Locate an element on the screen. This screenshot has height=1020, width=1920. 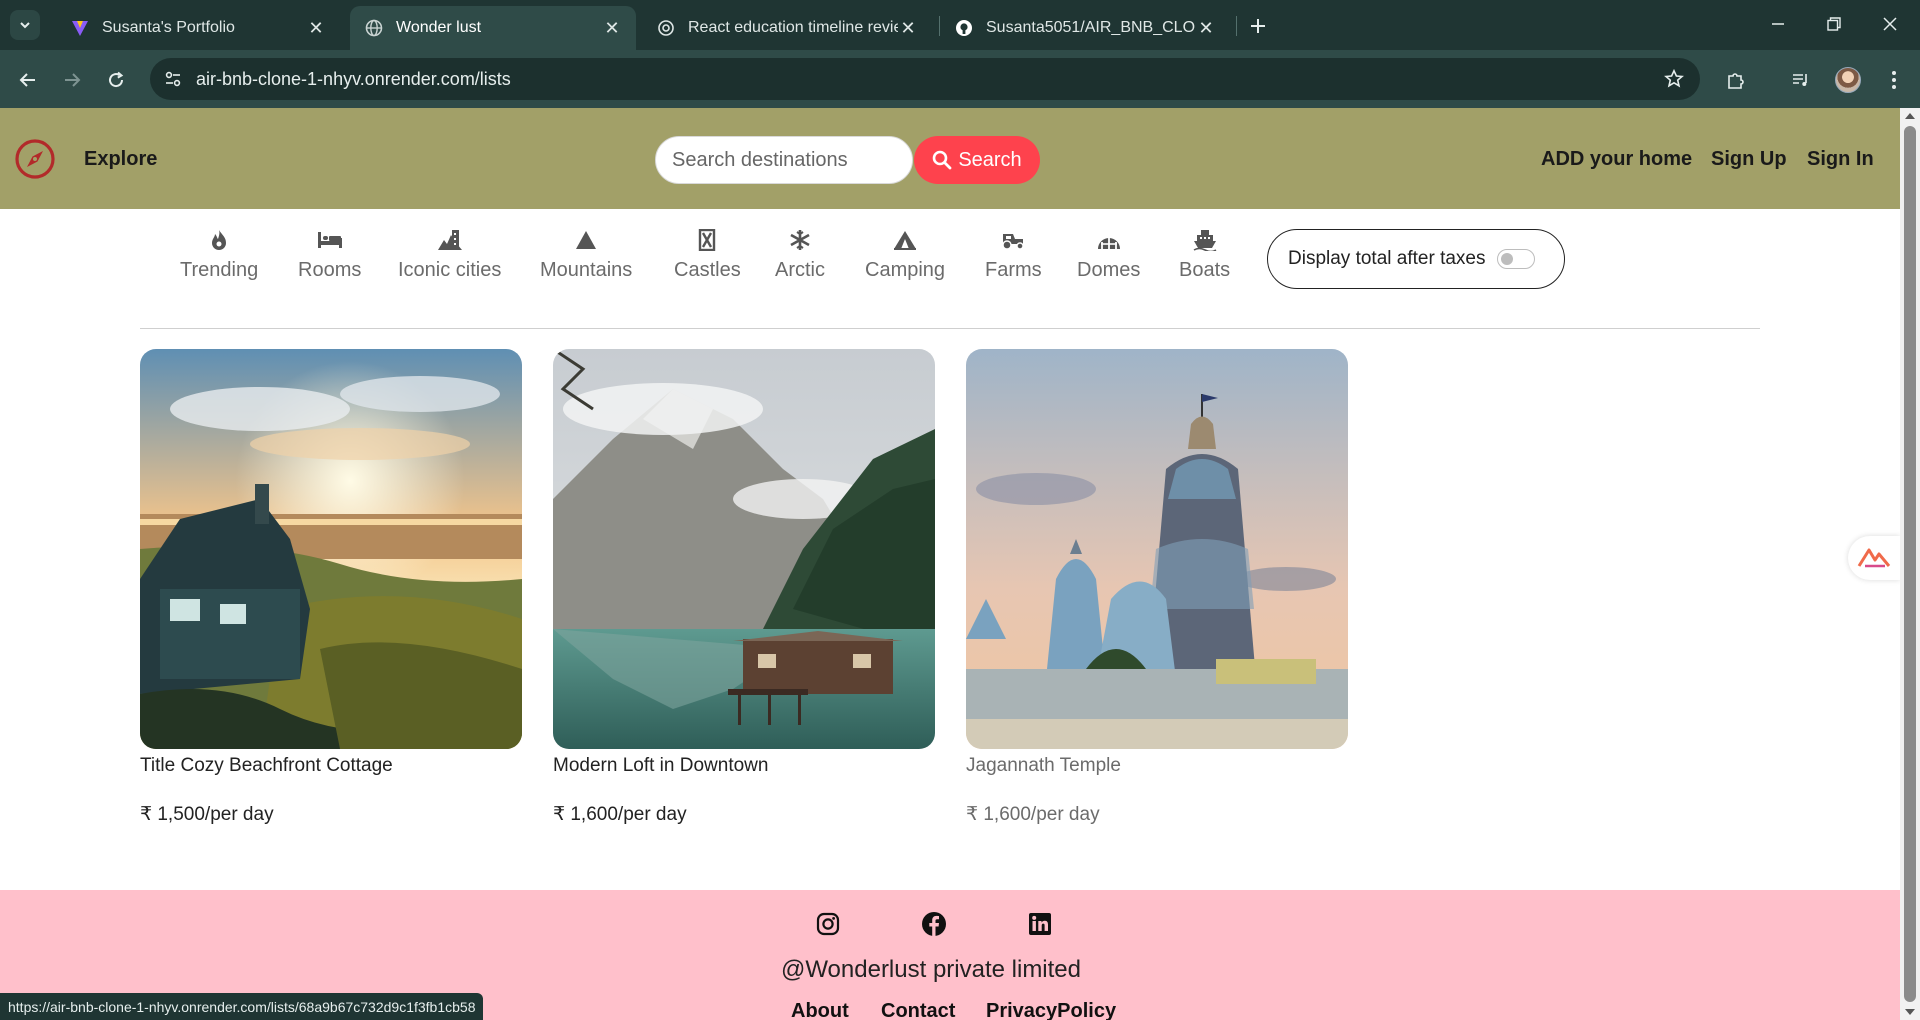
fire-icon is located at coordinates (219, 240).